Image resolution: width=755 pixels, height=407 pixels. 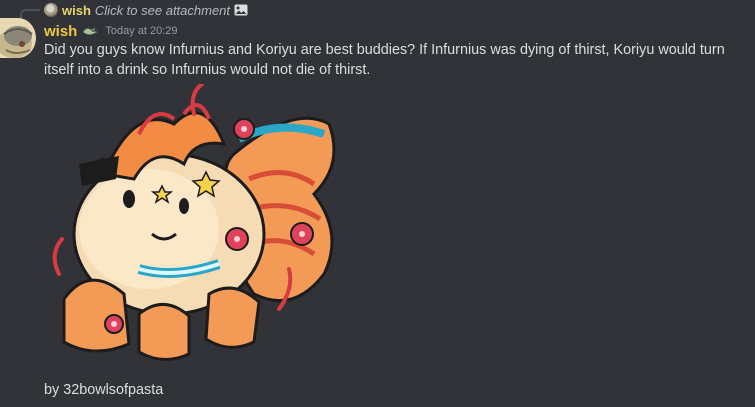 I want to click on reply-preview: wish Click to see attachment, so click(x=146, y=10).